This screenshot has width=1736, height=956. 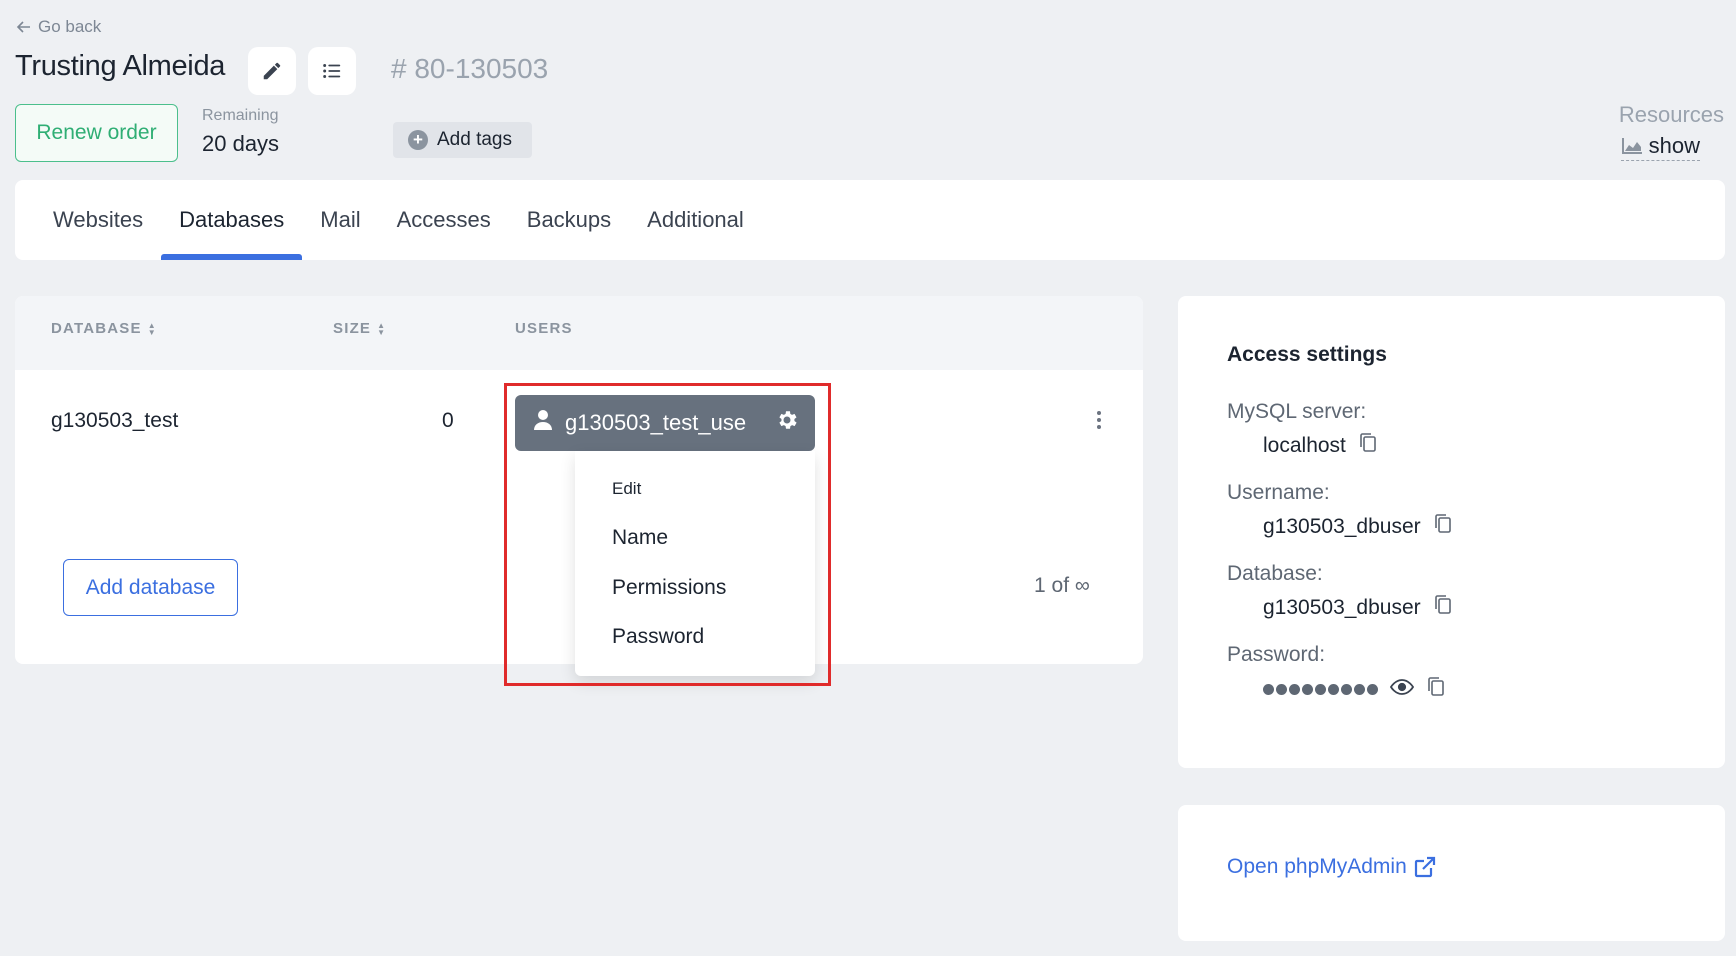 I want to click on tab-additional: Additional, so click(x=695, y=220).